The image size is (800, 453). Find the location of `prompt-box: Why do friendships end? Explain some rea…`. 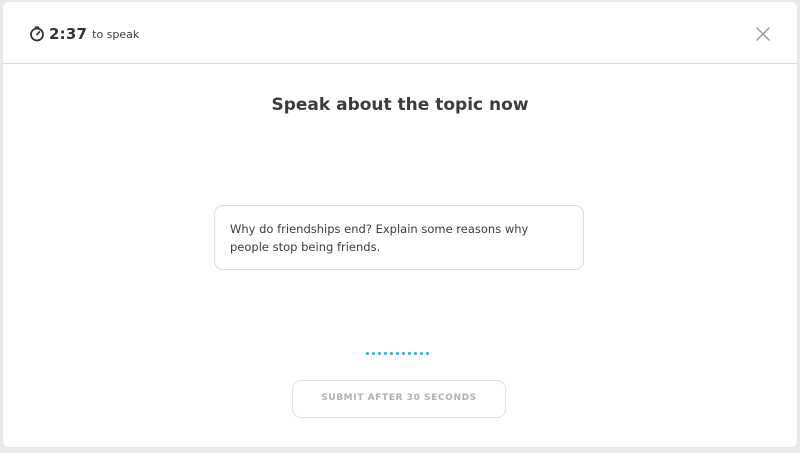

prompt-box: Why do friendships end? Explain some rea… is located at coordinates (399, 237).